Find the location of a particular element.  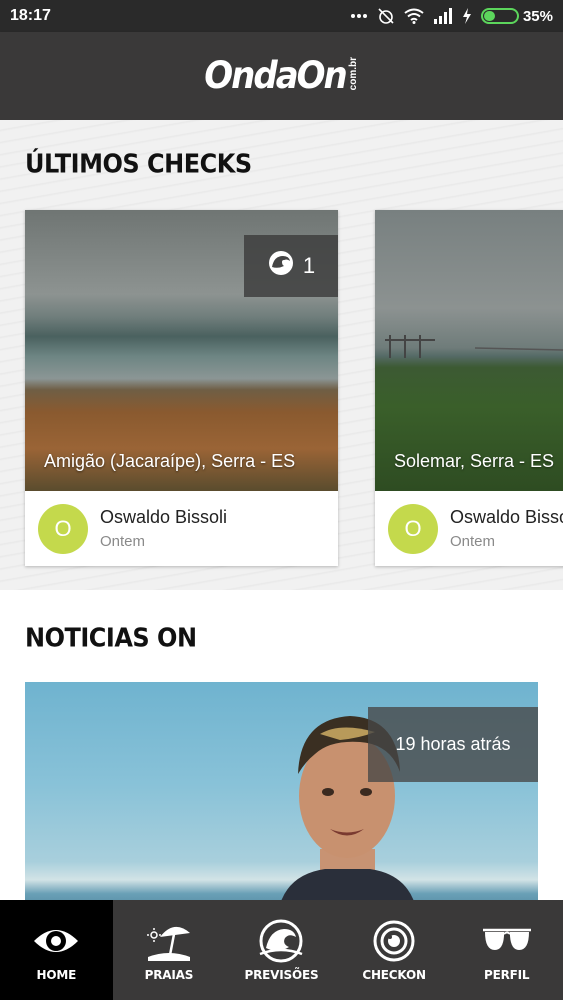

battery-indicator: 35% is located at coordinates (516, 16).